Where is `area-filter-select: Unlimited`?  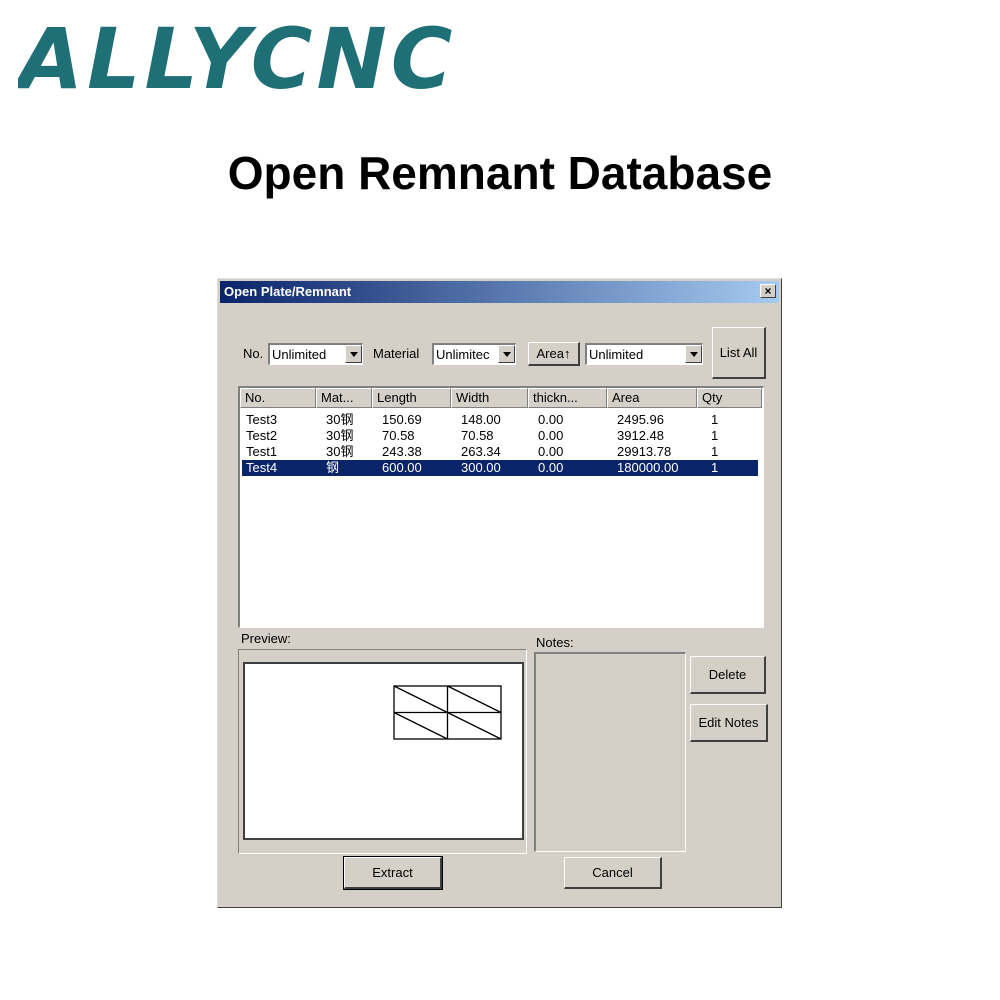
area-filter-select: Unlimited is located at coordinates (644, 354).